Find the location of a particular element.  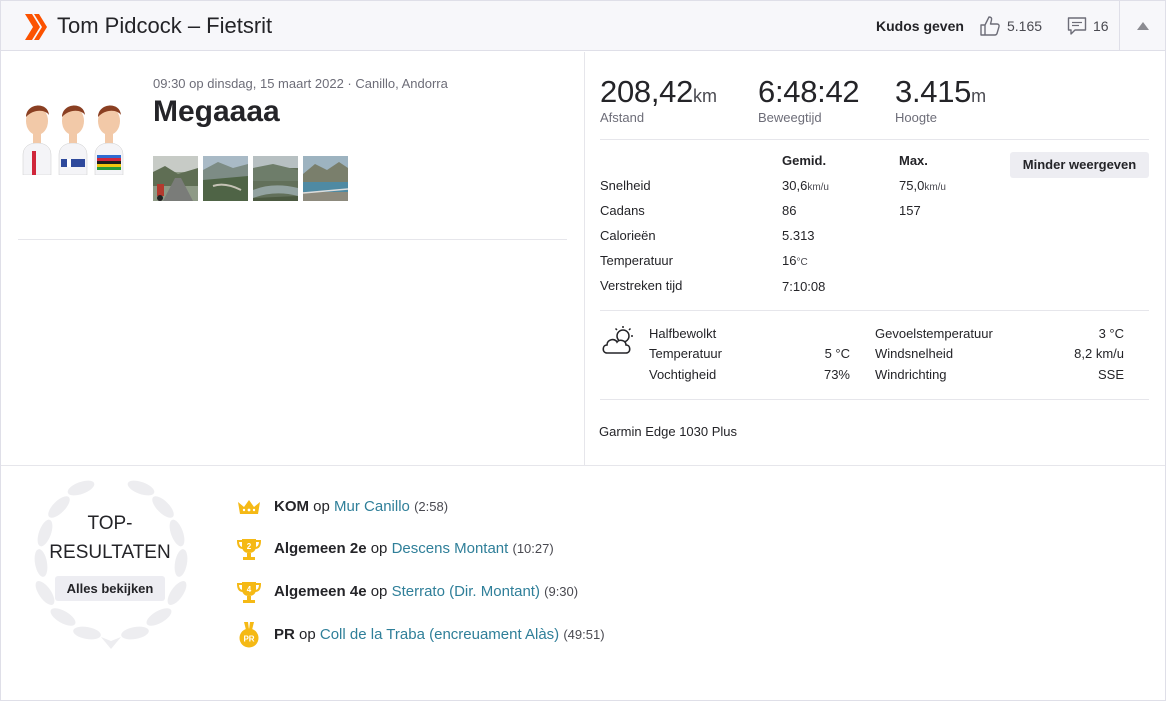

activity-header-title: Tom Pidcock – Fietsrit is located at coordinates (165, 25).